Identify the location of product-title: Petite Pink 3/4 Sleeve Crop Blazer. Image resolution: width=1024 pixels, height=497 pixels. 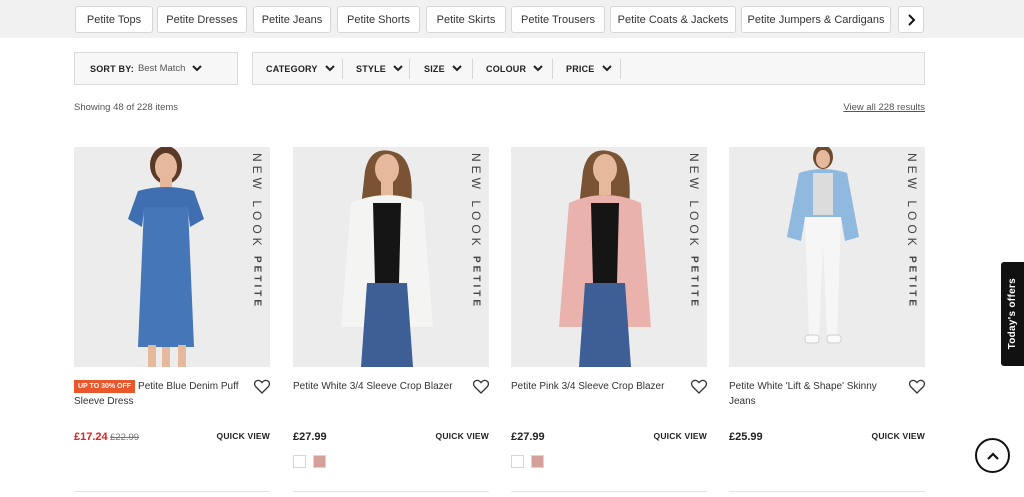
(596, 386).